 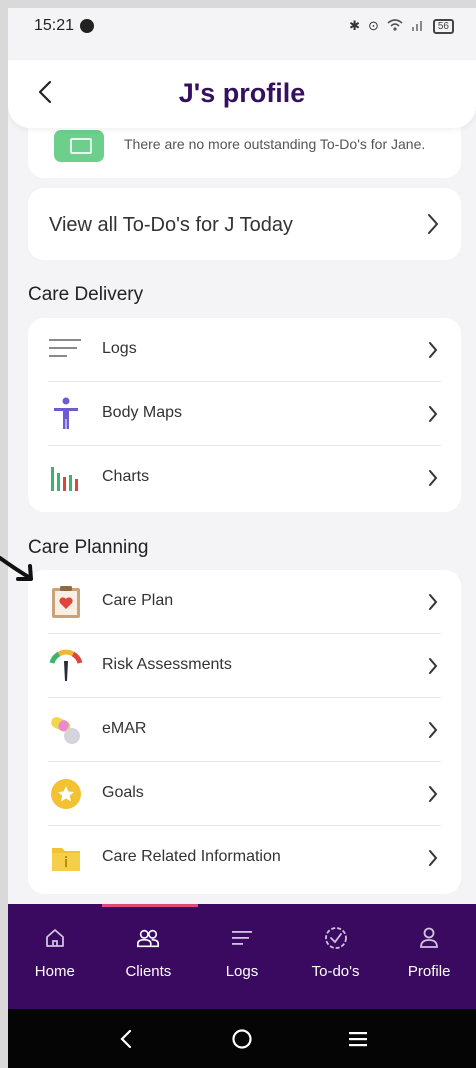 What do you see at coordinates (66, 858) in the screenshot?
I see `folder-info-icon` at bounding box center [66, 858].